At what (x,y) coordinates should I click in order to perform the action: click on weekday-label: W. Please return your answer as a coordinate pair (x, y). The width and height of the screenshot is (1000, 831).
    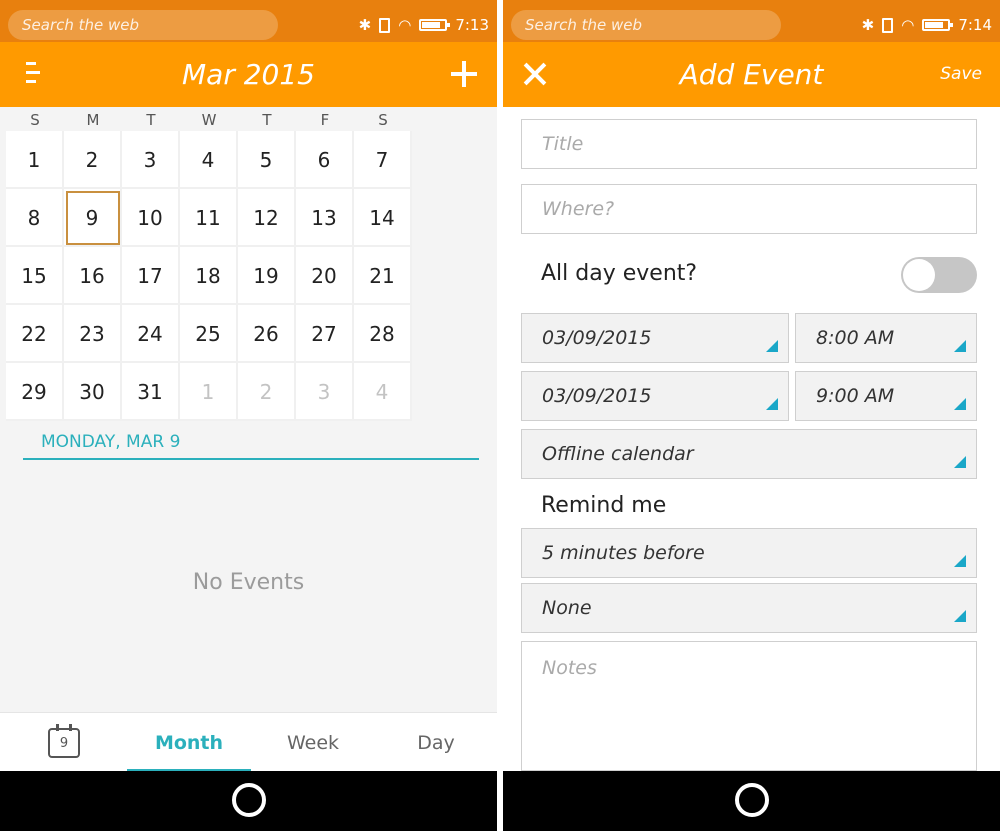
    Looking at the image, I should click on (209, 120).